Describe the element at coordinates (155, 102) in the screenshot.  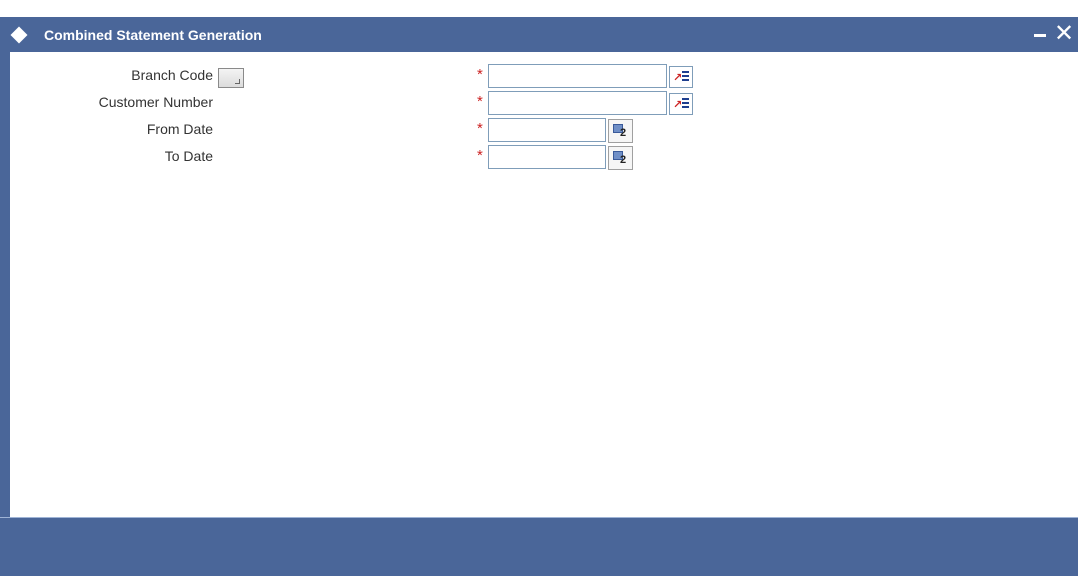
I see `customer-number-label: Customer Number` at that location.